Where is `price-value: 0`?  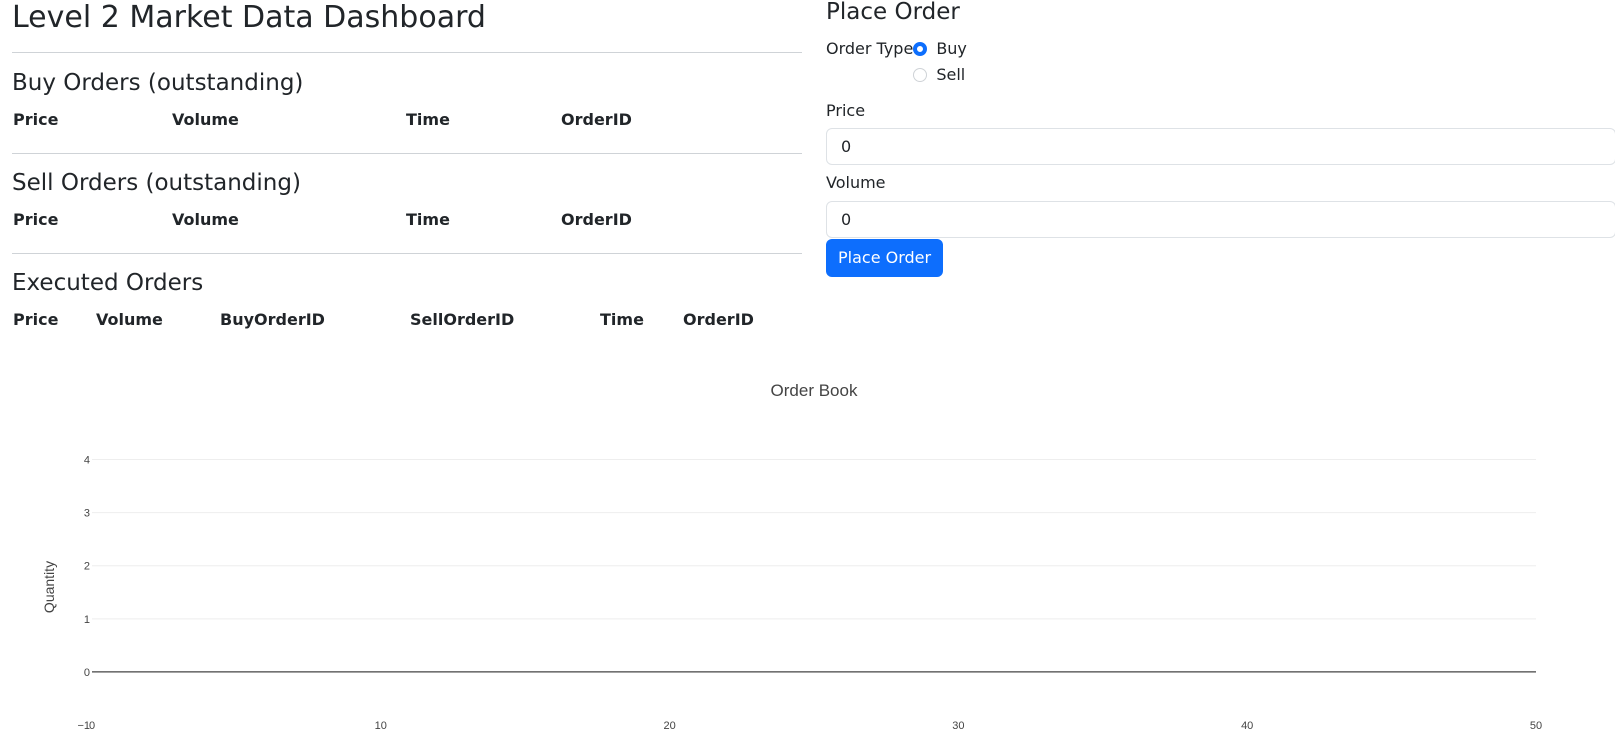 price-value: 0 is located at coordinates (846, 146).